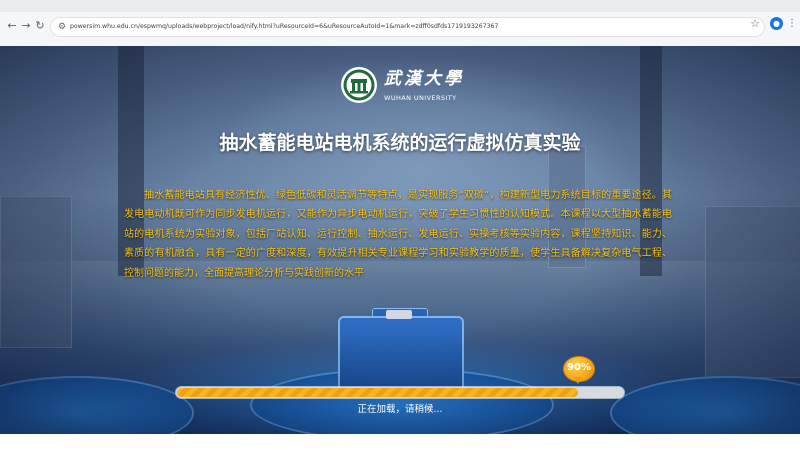  Describe the element at coordinates (776, 23) in the screenshot. I see `profile-avatar-icon: ●` at that location.